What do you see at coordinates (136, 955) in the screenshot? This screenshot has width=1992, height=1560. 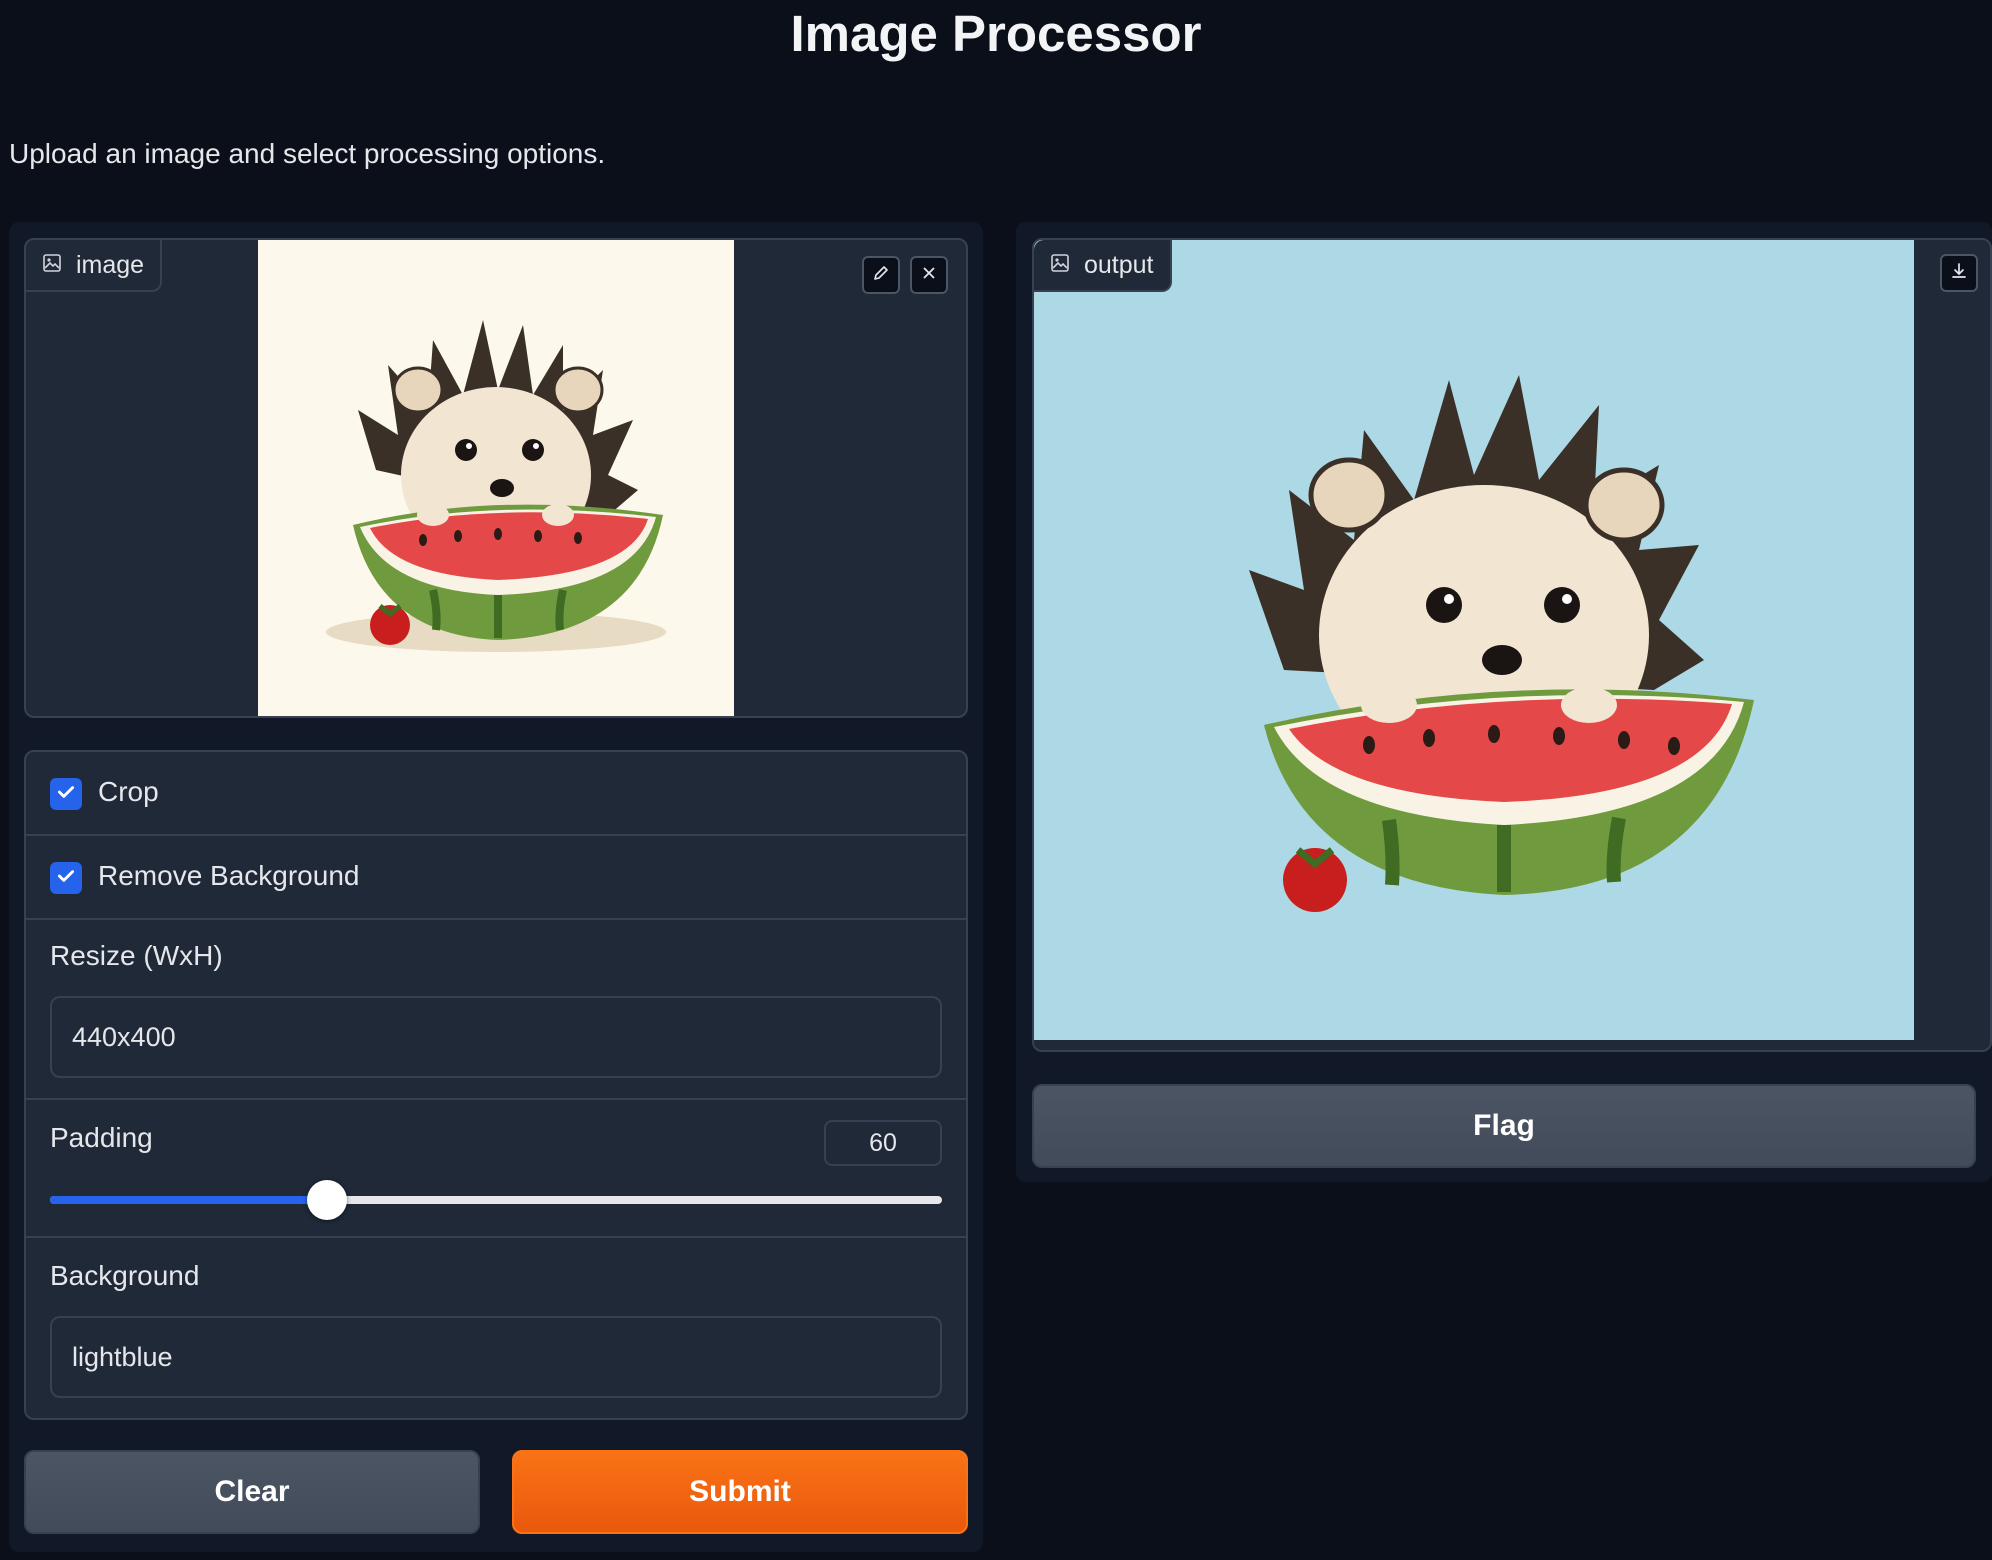 I see `resize-label: Resize (WxH)` at bounding box center [136, 955].